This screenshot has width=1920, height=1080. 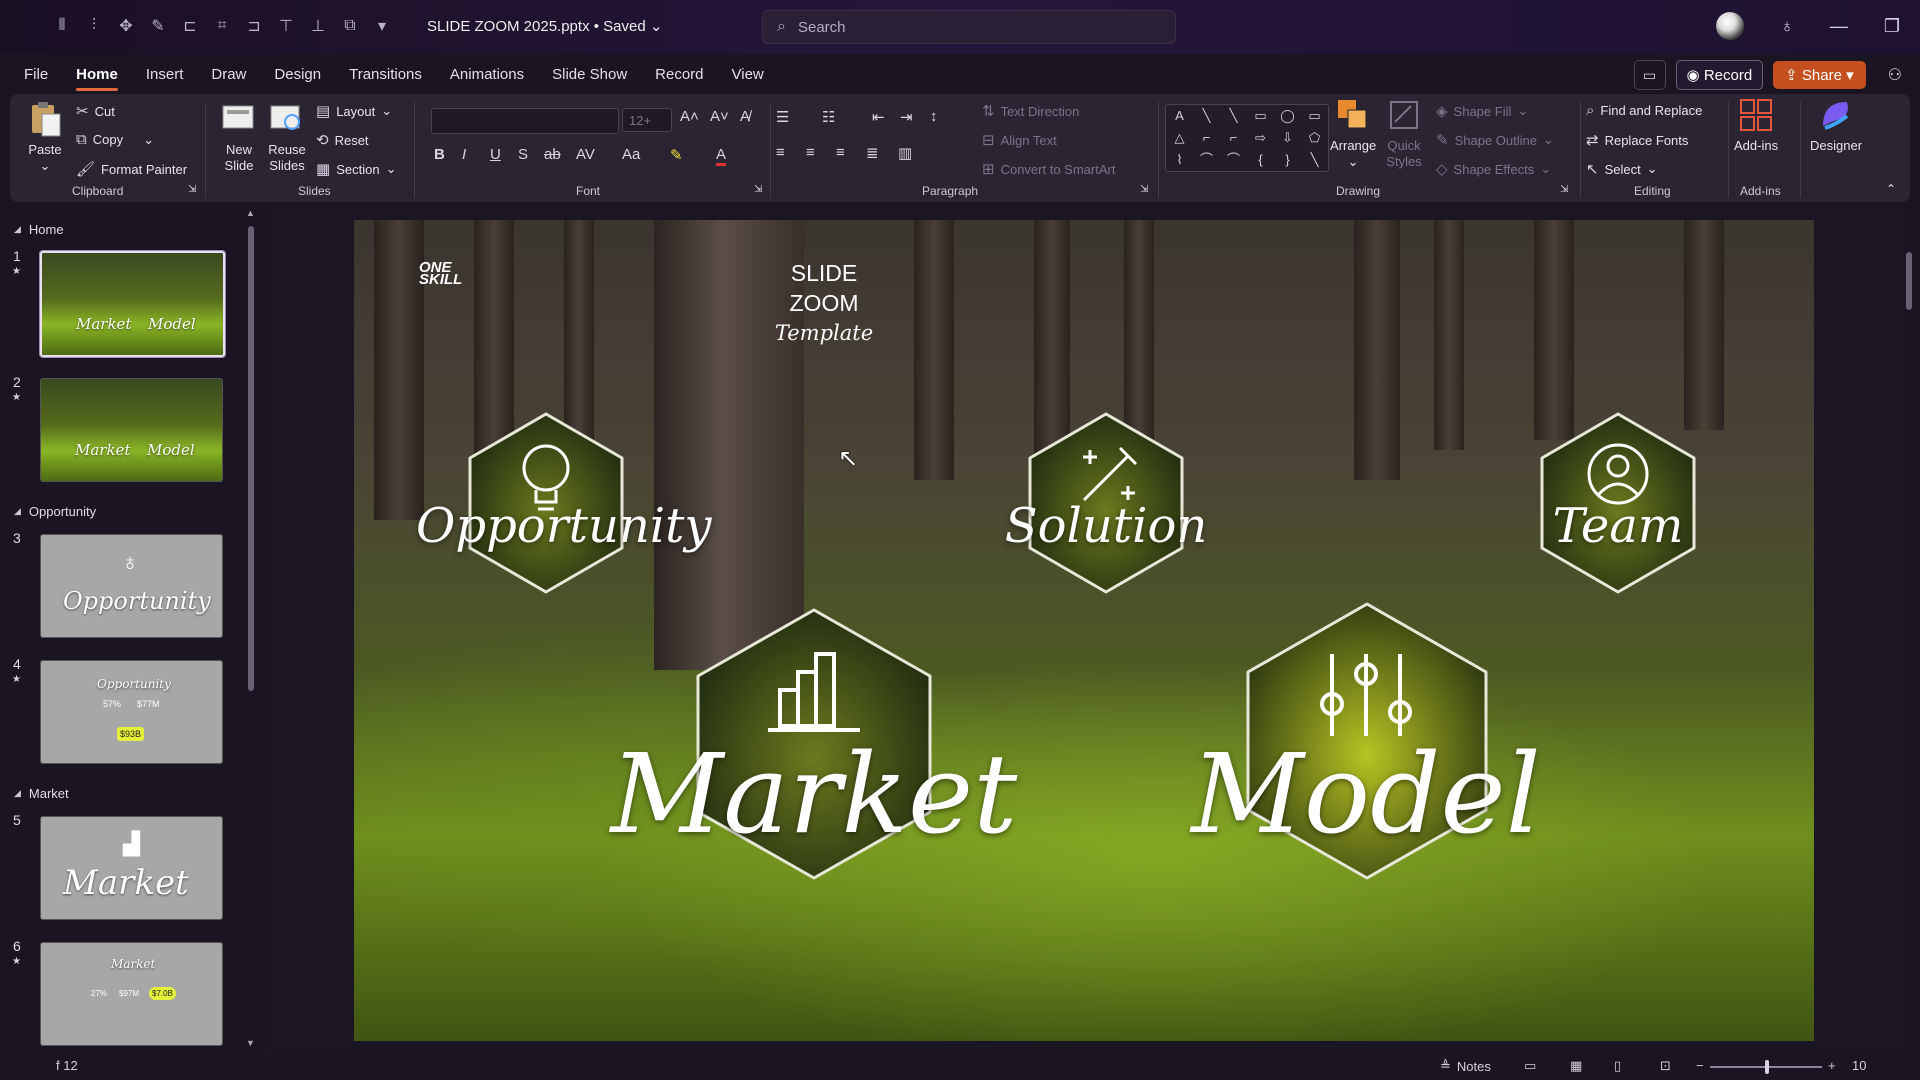 I want to click on tab-file: File, so click(x=36, y=74).